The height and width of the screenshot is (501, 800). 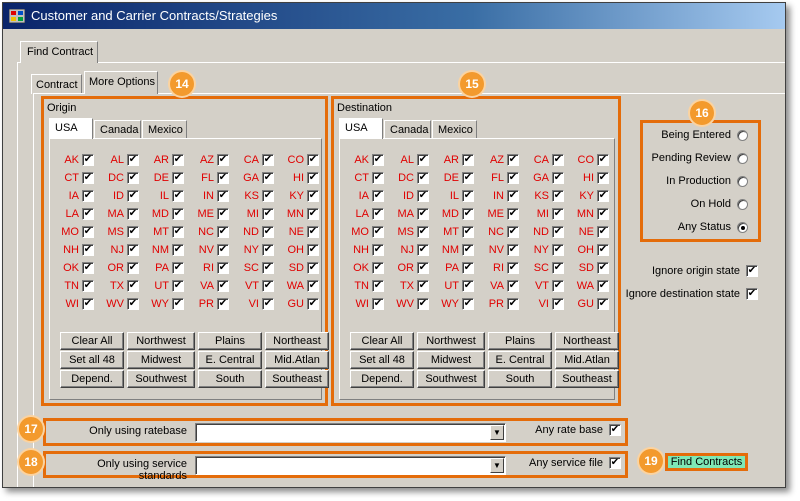 What do you see at coordinates (541, 304) in the screenshot?
I see `destination-state-vi: VI ✔` at bounding box center [541, 304].